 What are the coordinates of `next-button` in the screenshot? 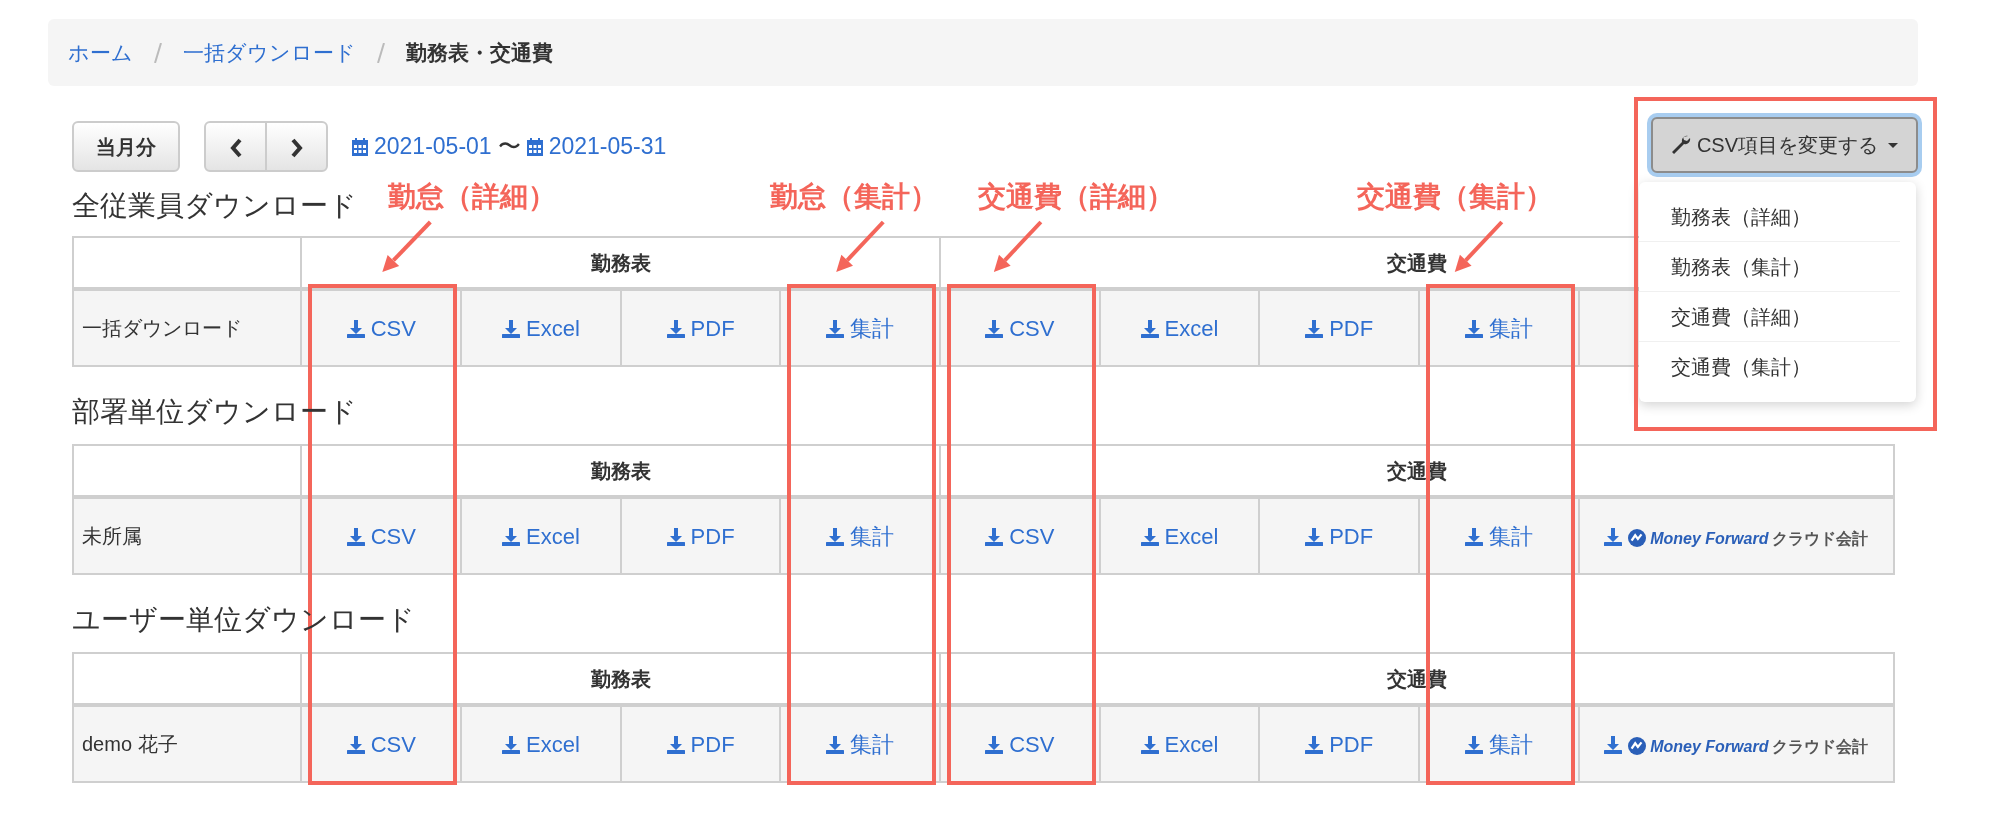 It's located at (296, 146).